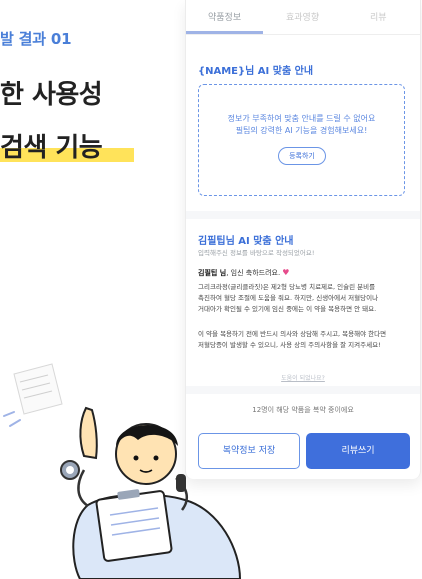 The image size is (422, 579). Describe the element at coordinates (36, 39) in the screenshot. I see `slide-section-label: 발 결과 01` at that location.